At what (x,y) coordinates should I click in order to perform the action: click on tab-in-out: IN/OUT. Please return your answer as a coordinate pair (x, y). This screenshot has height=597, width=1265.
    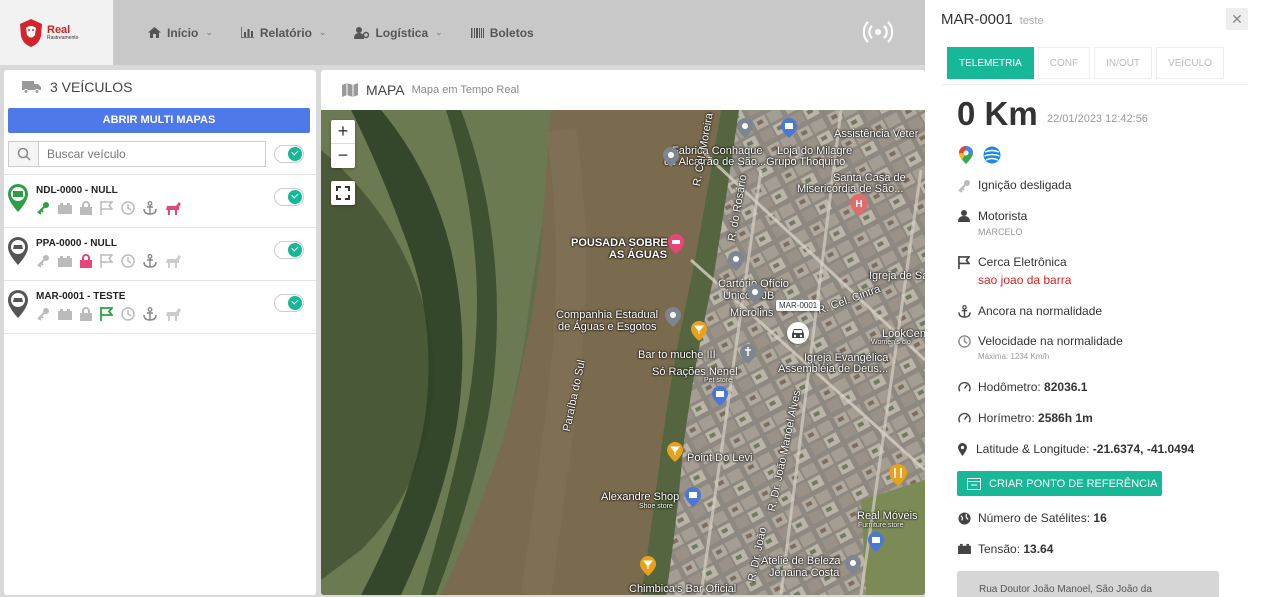
    Looking at the image, I should click on (1123, 63).